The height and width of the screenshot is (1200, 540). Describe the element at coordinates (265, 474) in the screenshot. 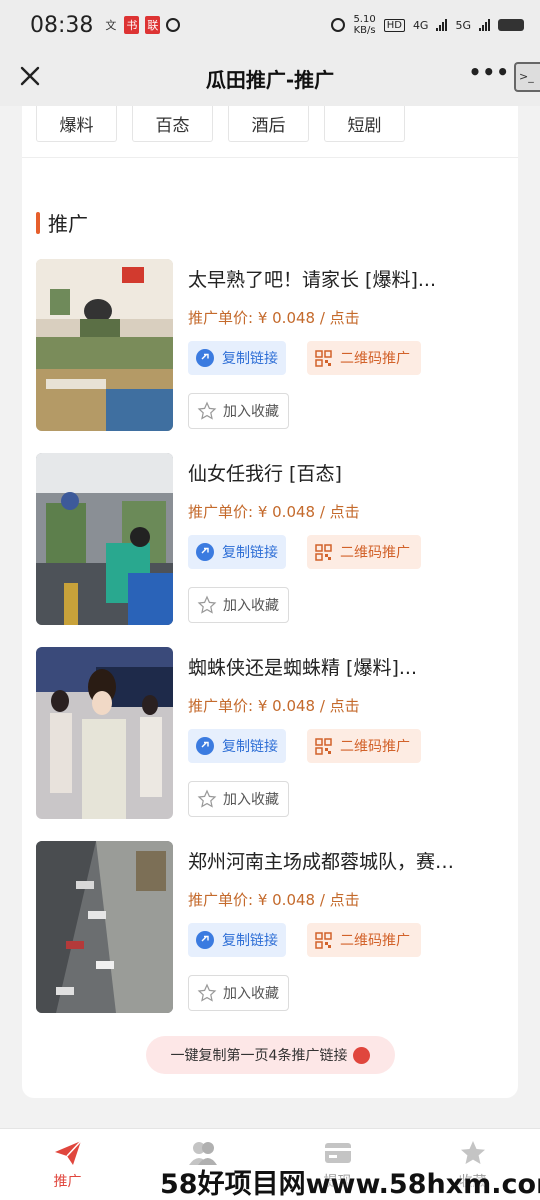

I see `item-title: 仙女任我行 [百态]` at that location.